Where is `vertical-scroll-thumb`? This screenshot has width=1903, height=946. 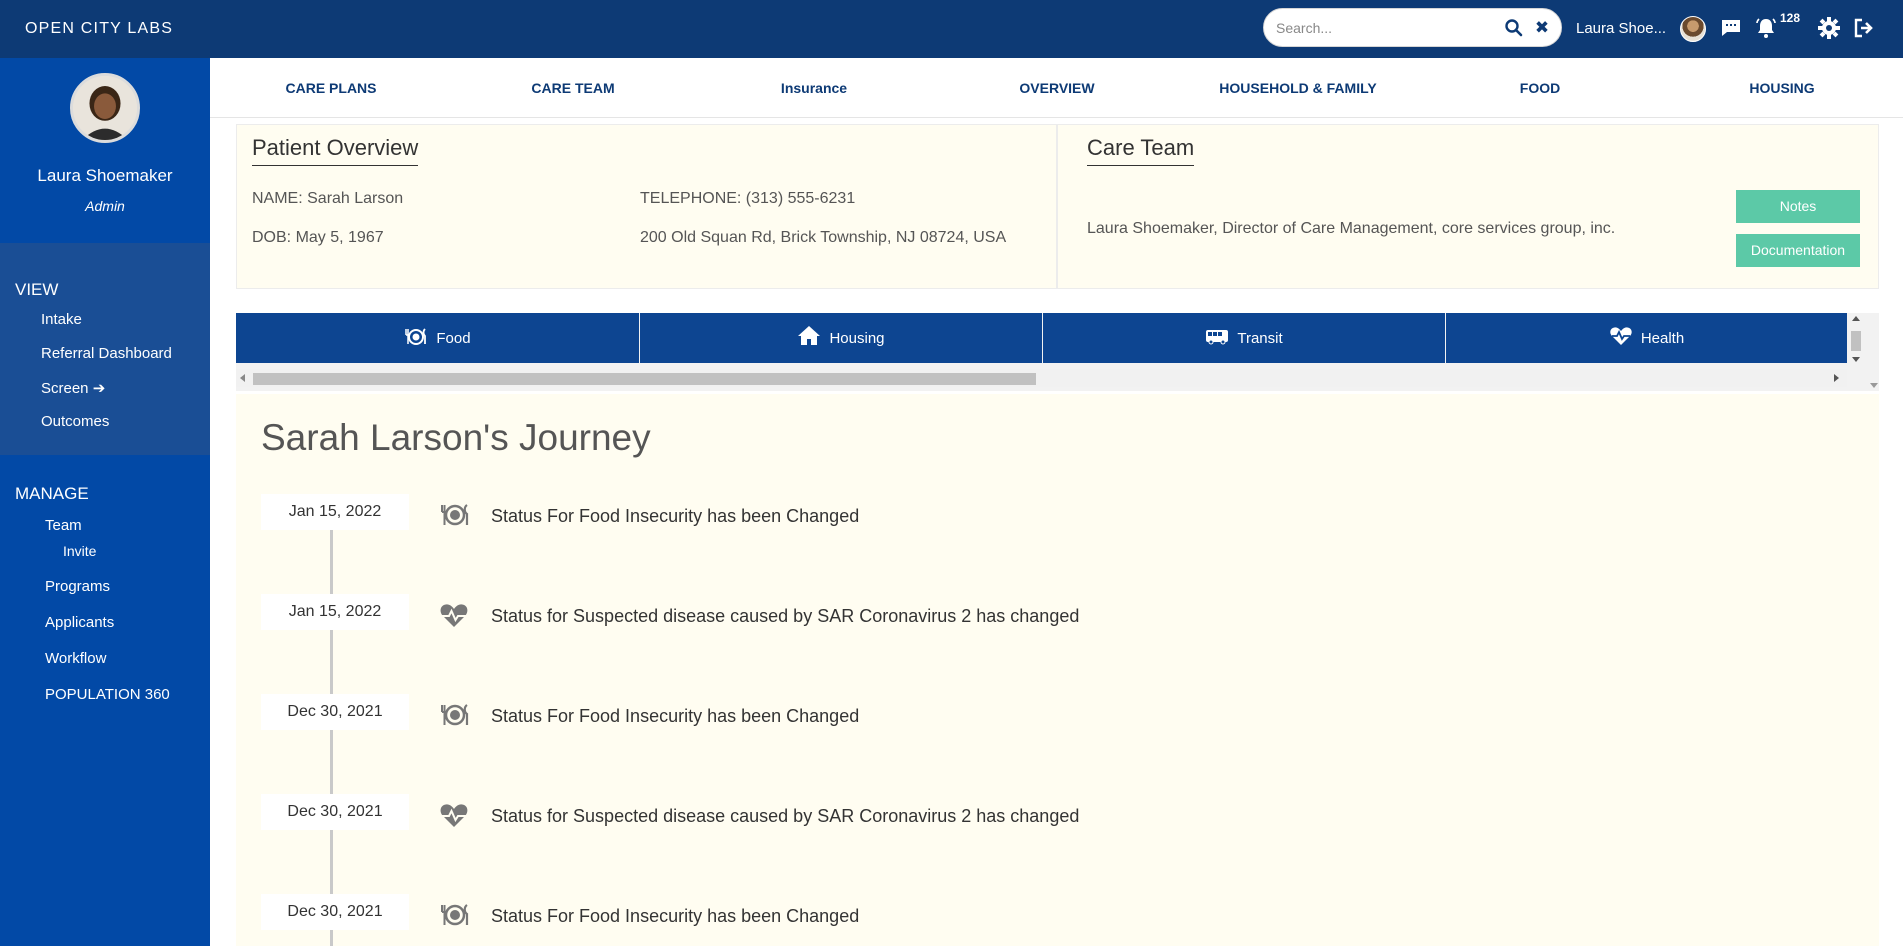 vertical-scroll-thumb is located at coordinates (1856, 341).